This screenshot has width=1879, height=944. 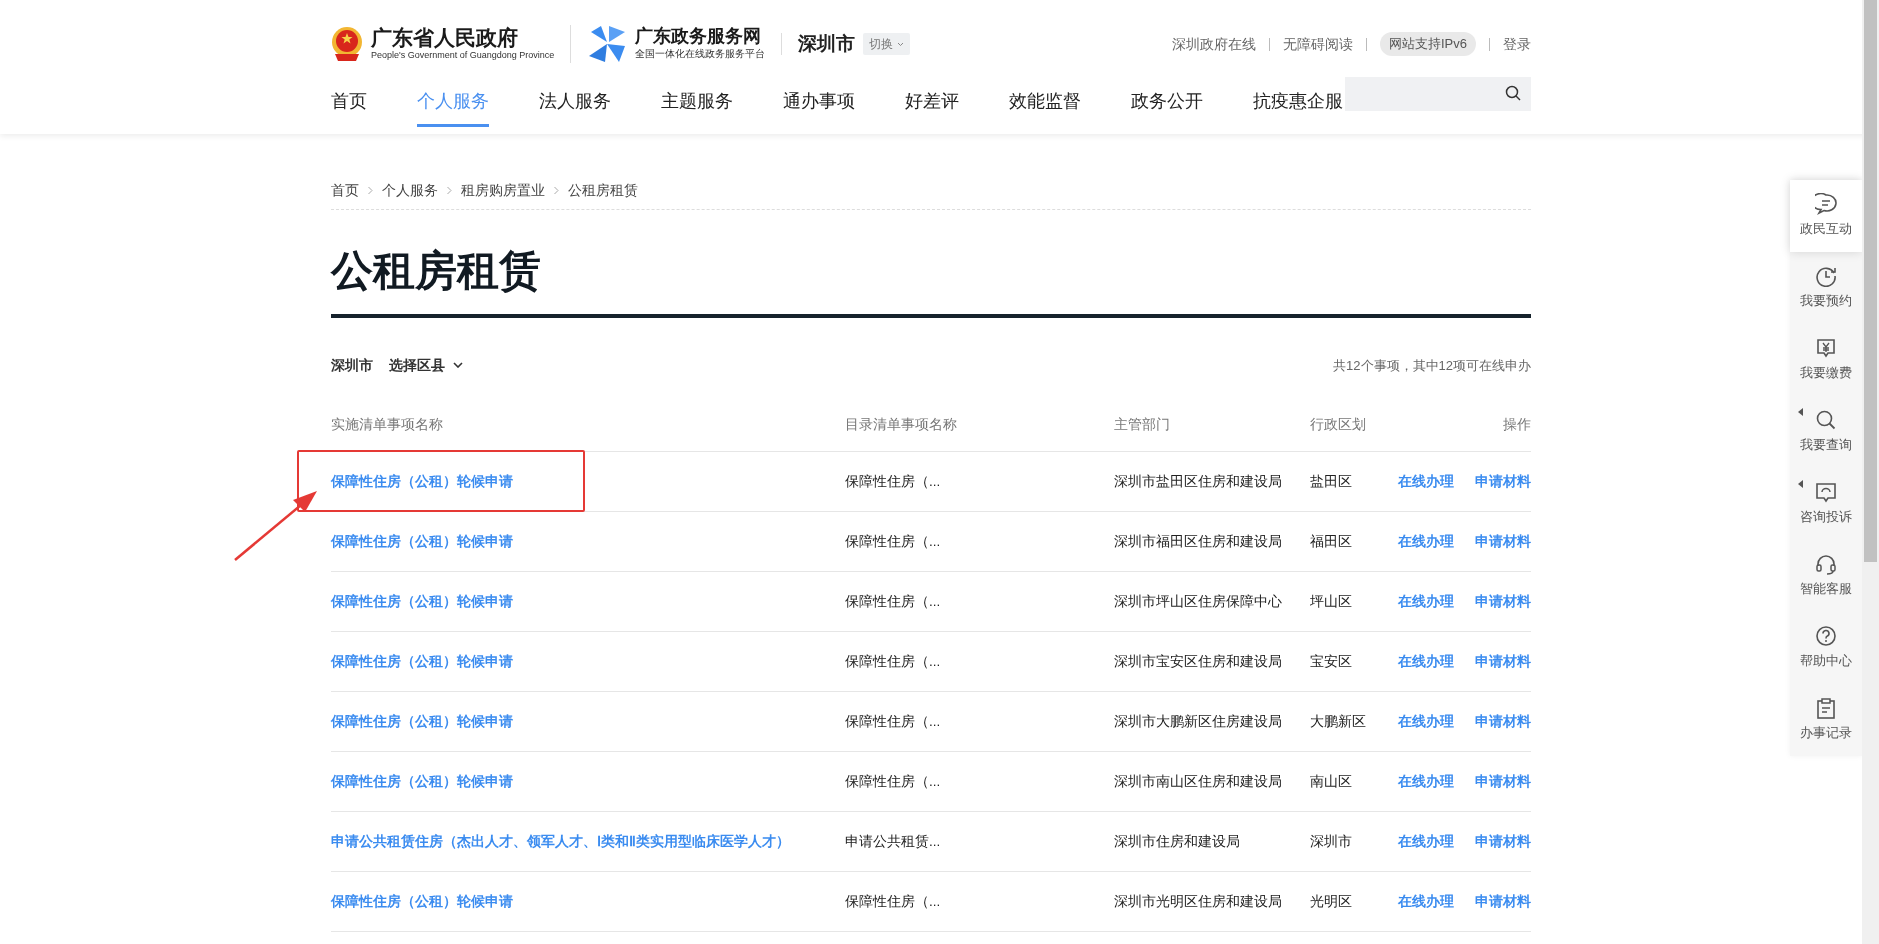 I want to click on table-cell: 深圳市, so click(x=1331, y=841).